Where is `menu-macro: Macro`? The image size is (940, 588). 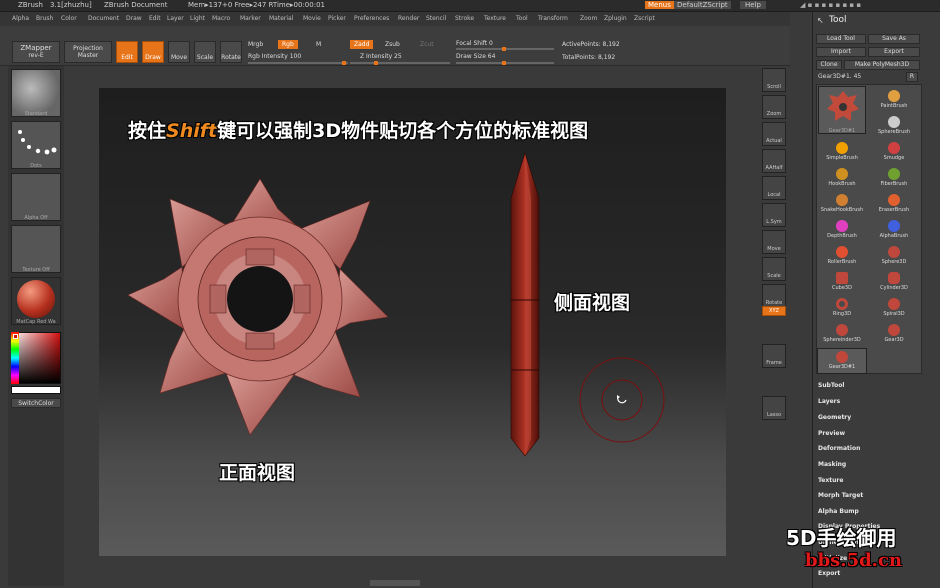
menu-macro: Macro is located at coordinates (221, 18).